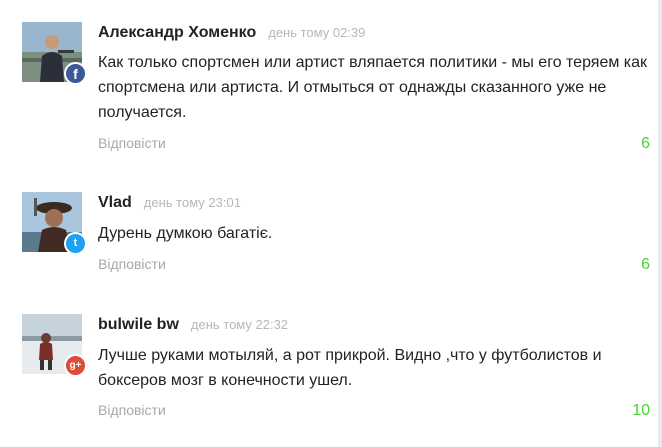 The width and height of the screenshot is (662, 447). Describe the element at coordinates (54, 223) in the screenshot. I see `avatar-wrap: t` at that location.